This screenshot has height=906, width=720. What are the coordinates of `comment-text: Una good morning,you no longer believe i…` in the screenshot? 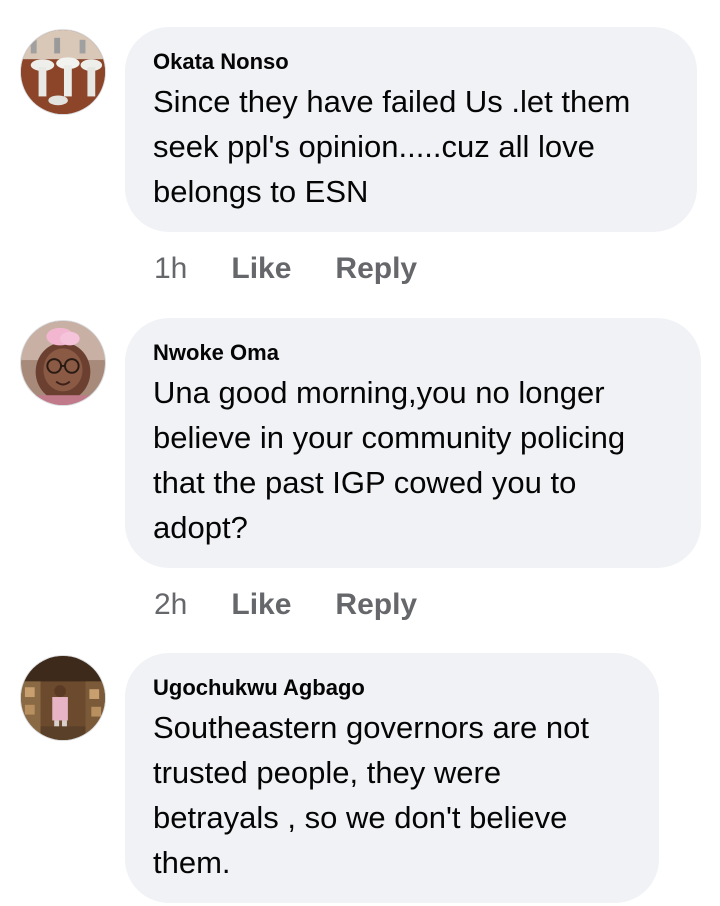 It's located at (389, 460).